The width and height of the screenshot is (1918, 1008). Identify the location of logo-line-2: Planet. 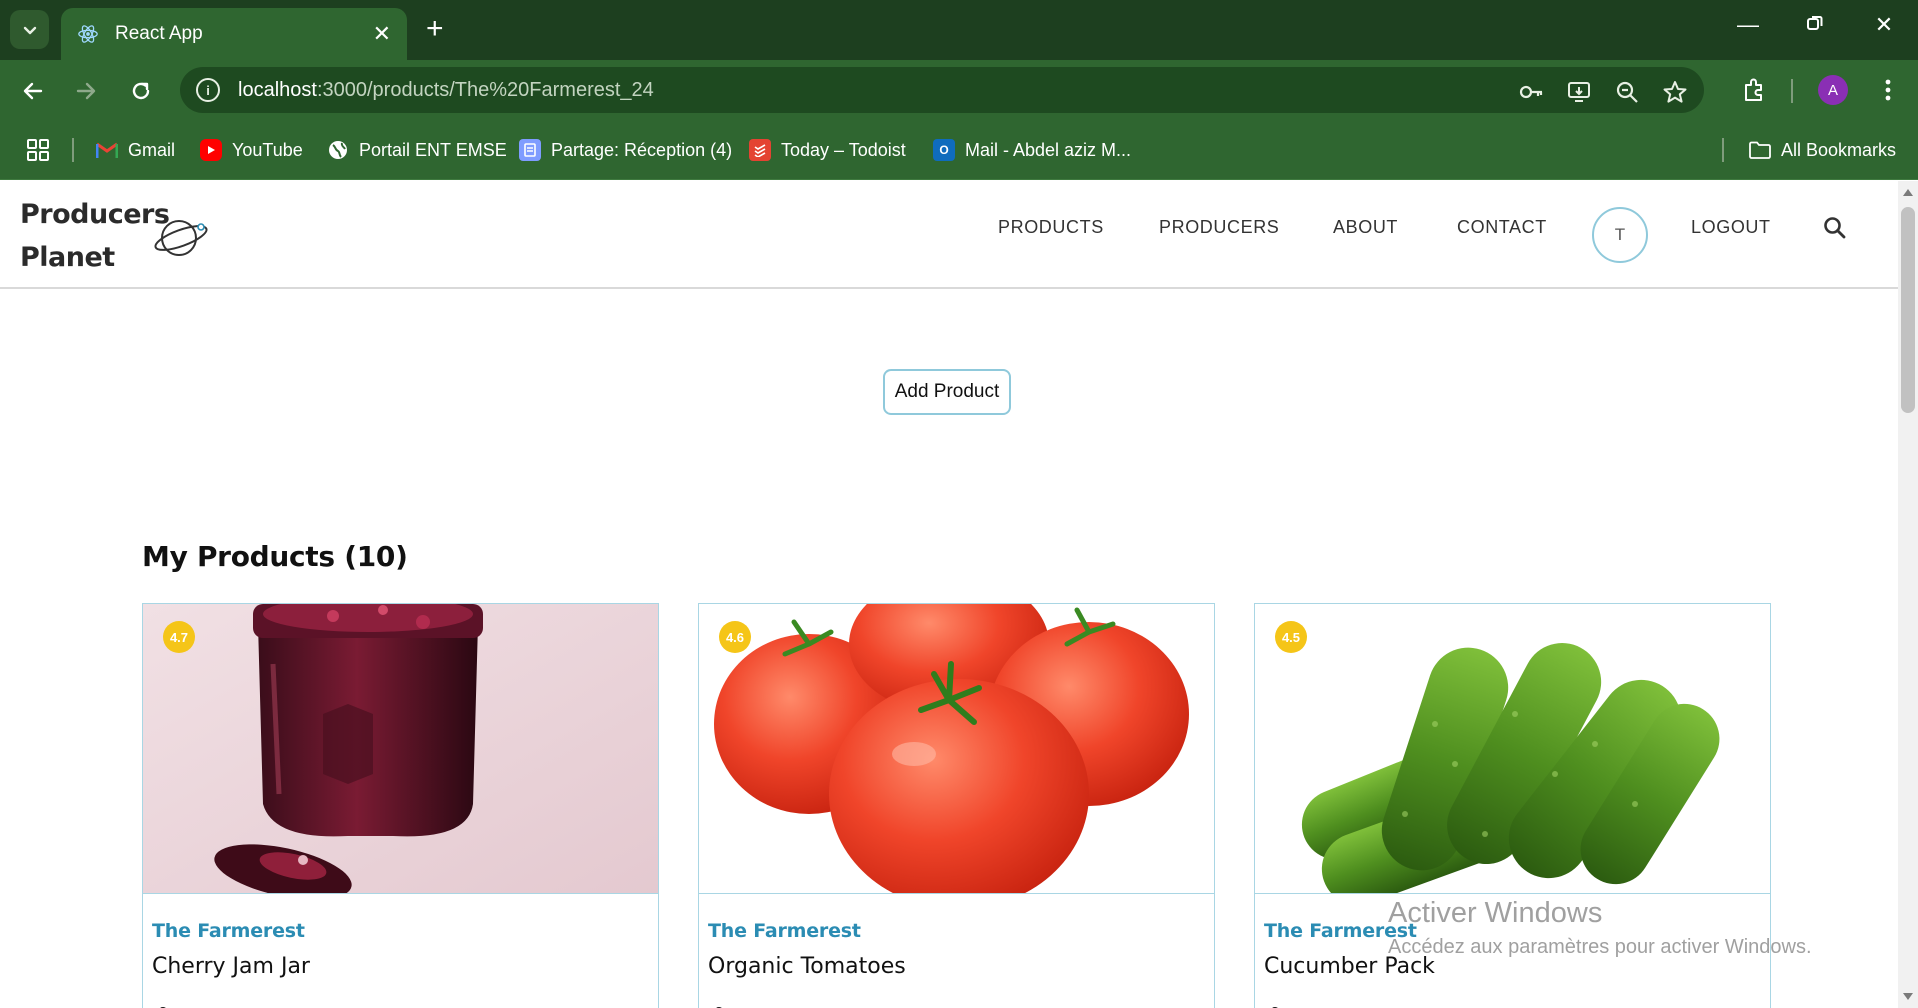
(67, 257).